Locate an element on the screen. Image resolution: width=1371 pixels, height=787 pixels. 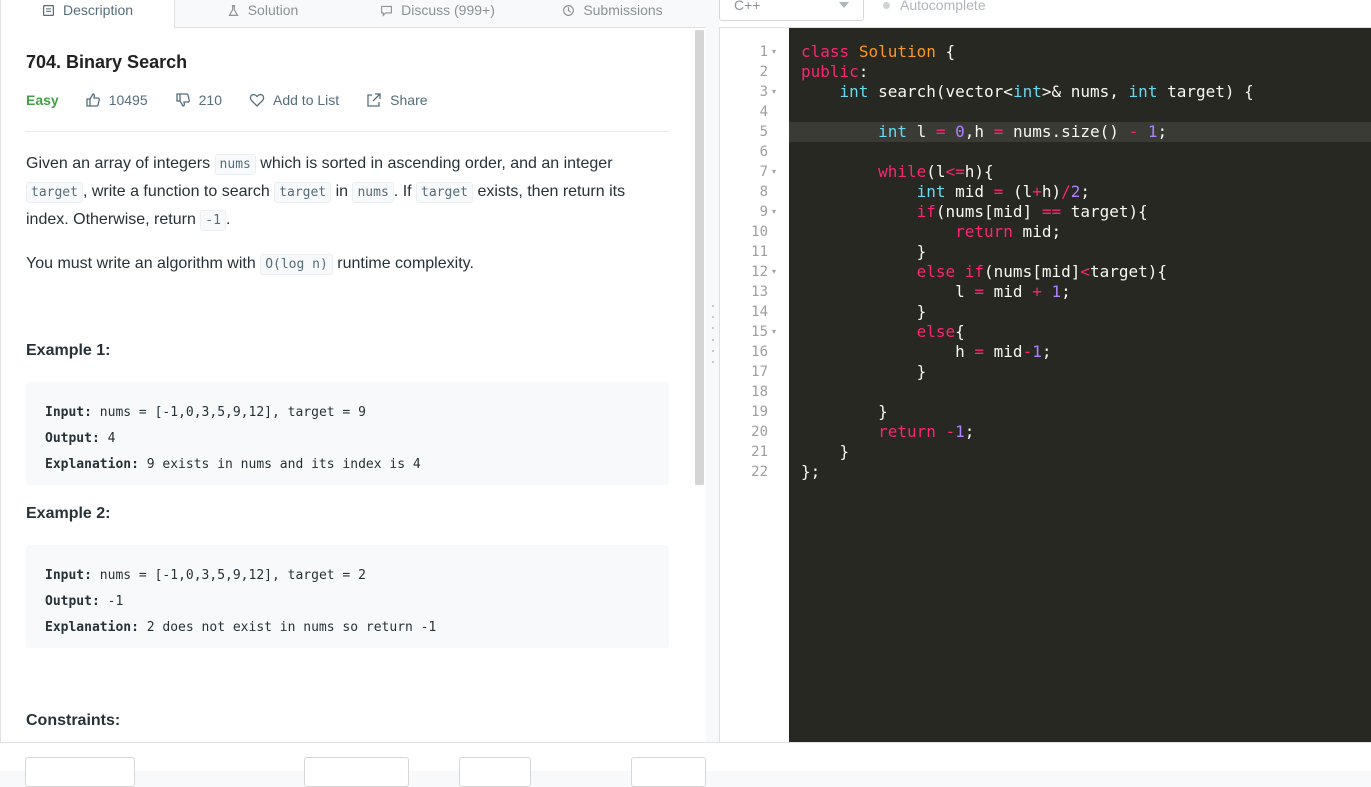
code-token: h is located at coordinates (888, 351).